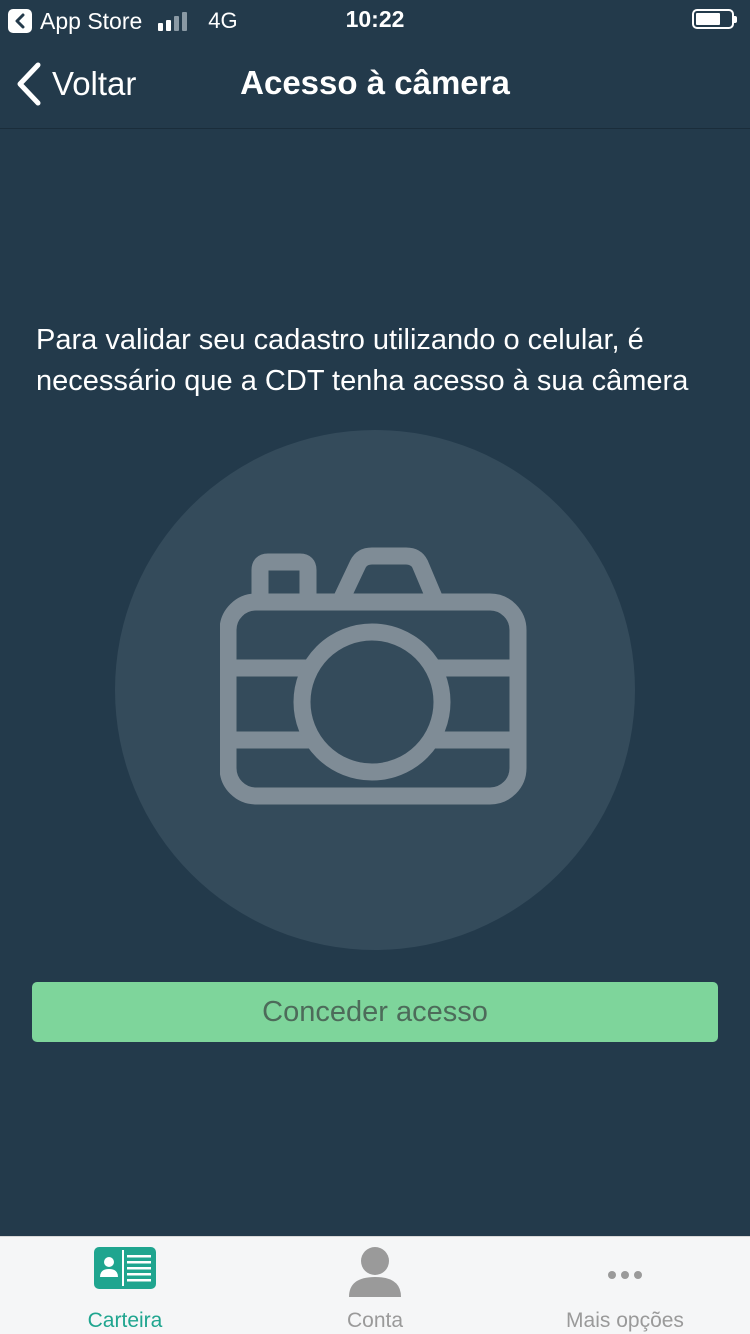 This screenshot has width=750, height=1334. What do you see at coordinates (373, 676) in the screenshot?
I see `camera-icon` at bounding box center [373, 676].